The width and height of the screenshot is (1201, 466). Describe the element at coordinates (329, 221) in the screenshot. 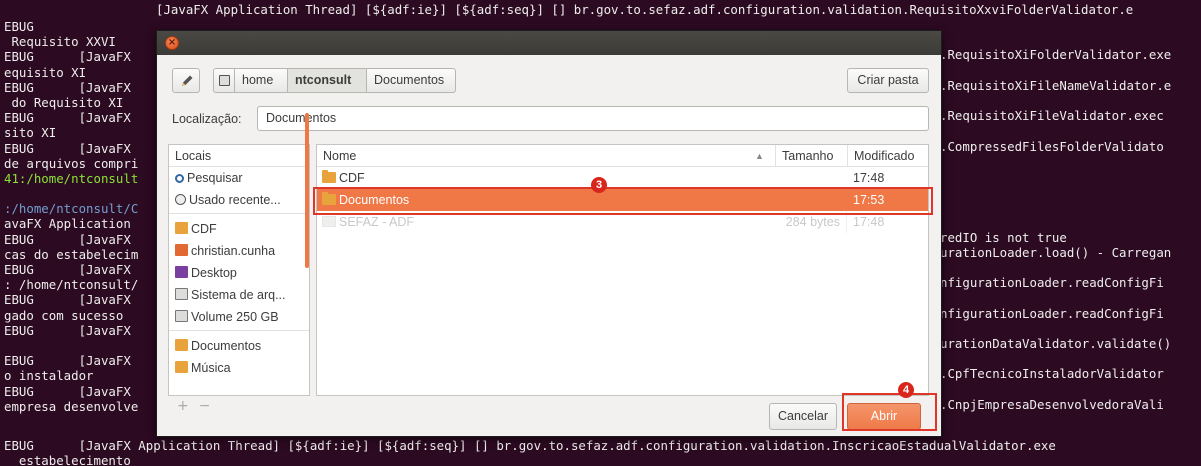

I see `file-icon` at that location.